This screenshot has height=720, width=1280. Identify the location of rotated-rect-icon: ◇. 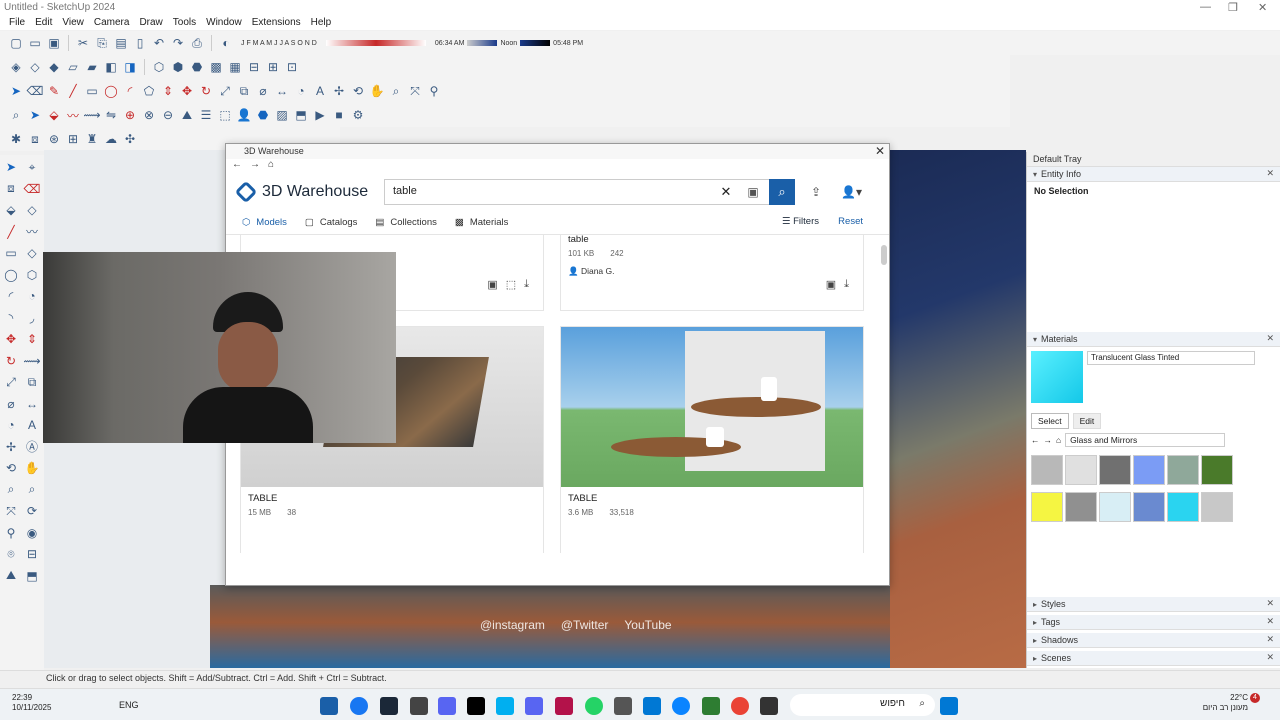
(32, 253).